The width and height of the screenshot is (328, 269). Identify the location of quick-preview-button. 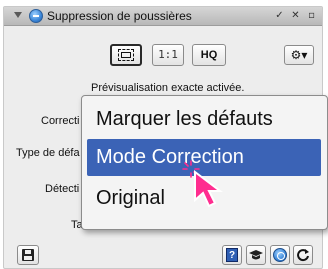
(280, 255).